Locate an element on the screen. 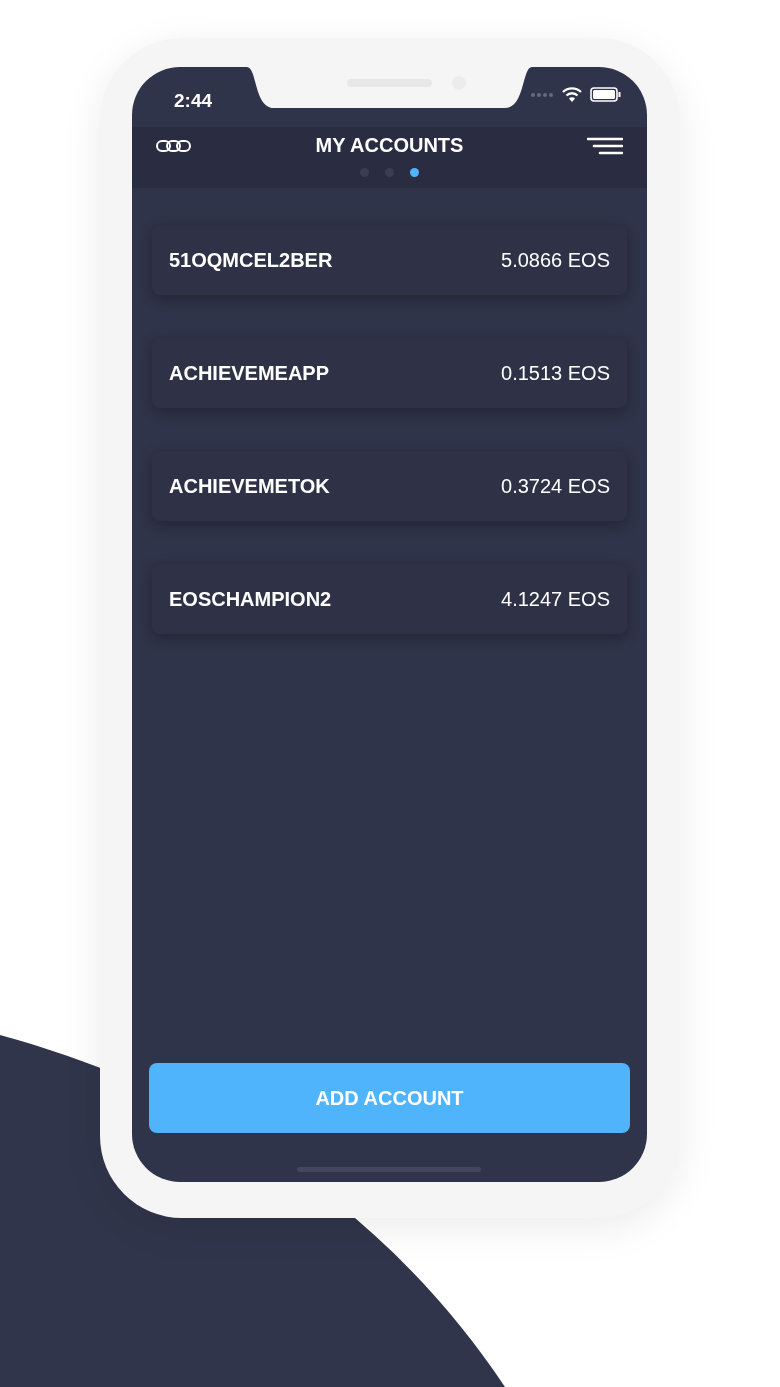 This screenshot has width=780, height=1387. battery-icon is located at coordinates (605, 94).